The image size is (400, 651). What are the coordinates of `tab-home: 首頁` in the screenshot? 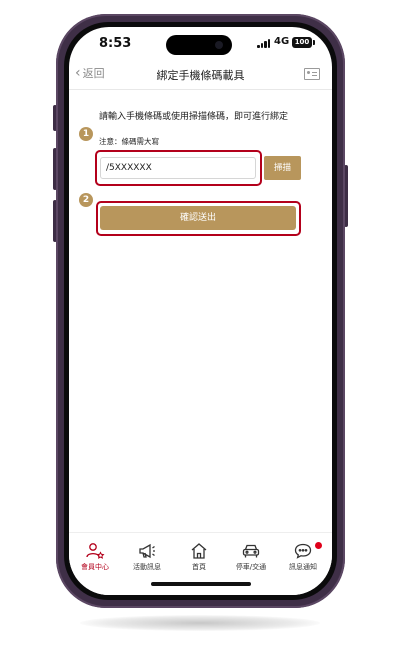 It's located at (199, 559).